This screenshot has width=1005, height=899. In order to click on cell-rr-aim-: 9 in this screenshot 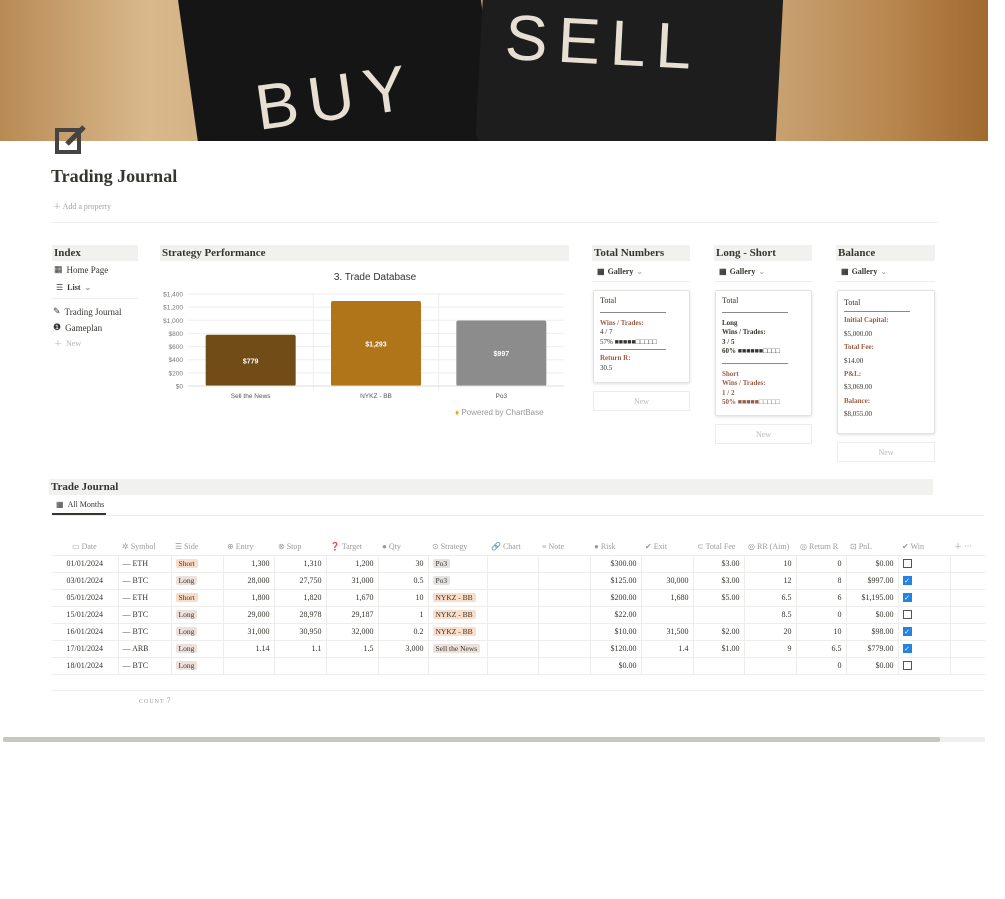, I will do `click(770, 648)`.